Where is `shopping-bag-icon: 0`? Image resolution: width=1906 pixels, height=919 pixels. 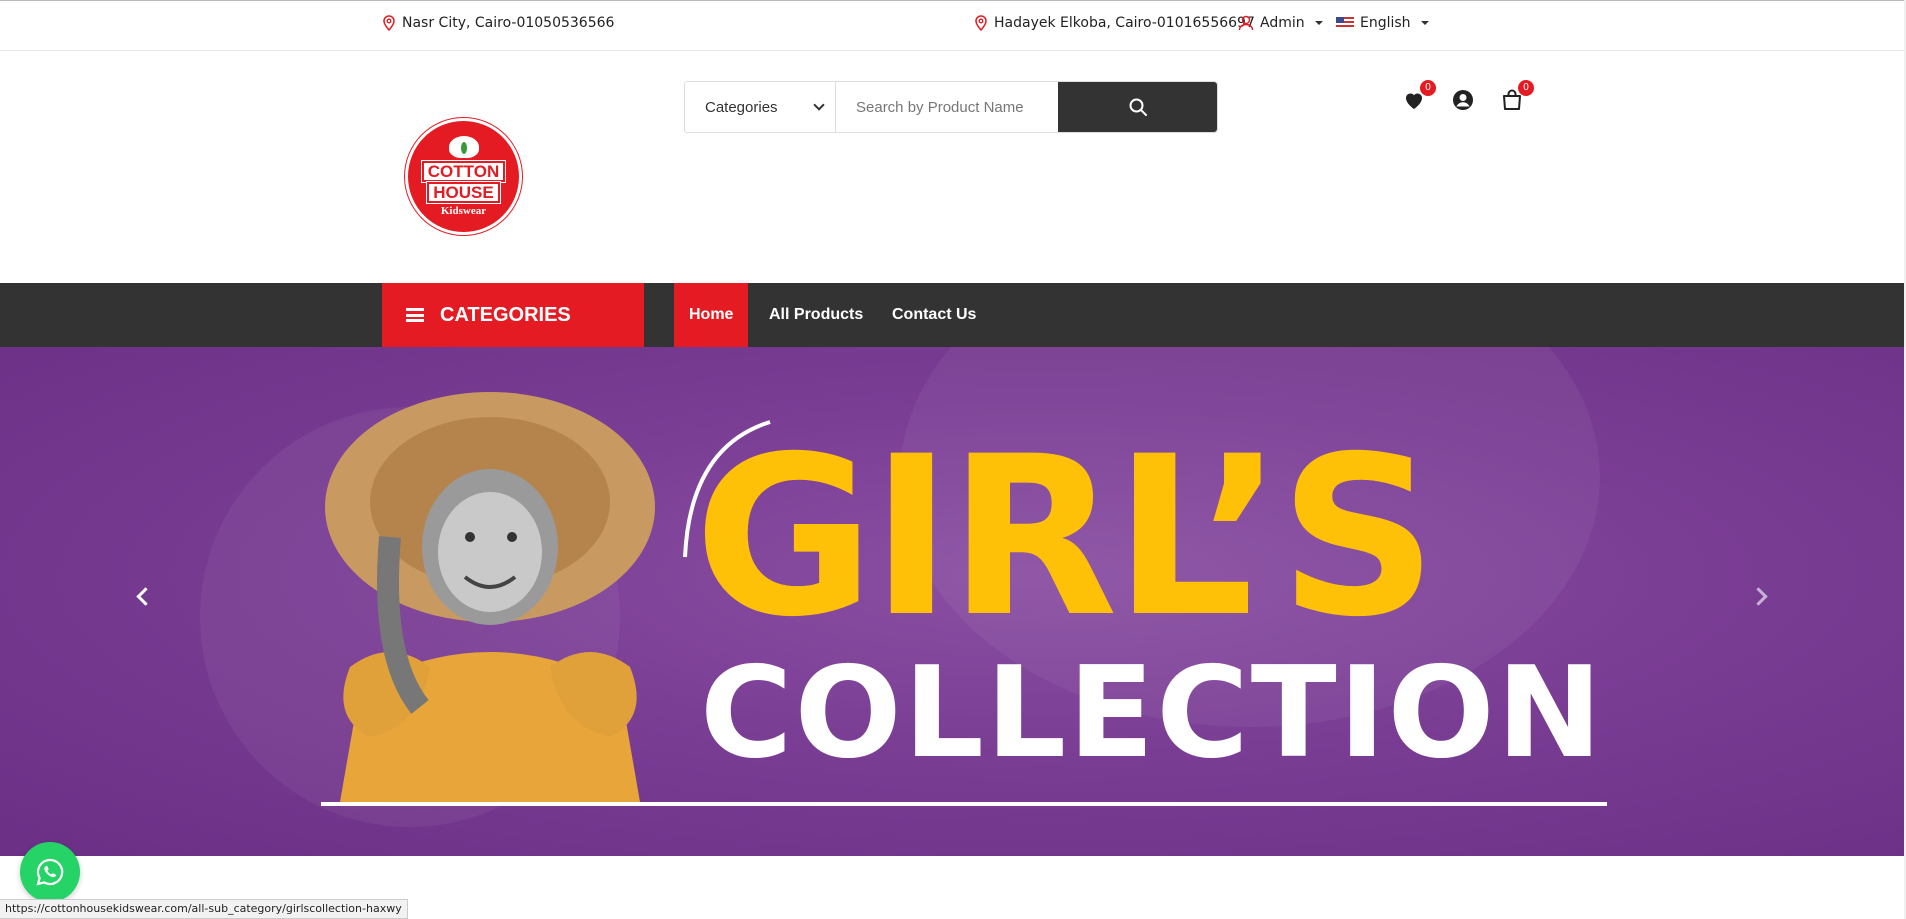
shopping-bag-icon: 0 is located at coordinates (1517, 96).